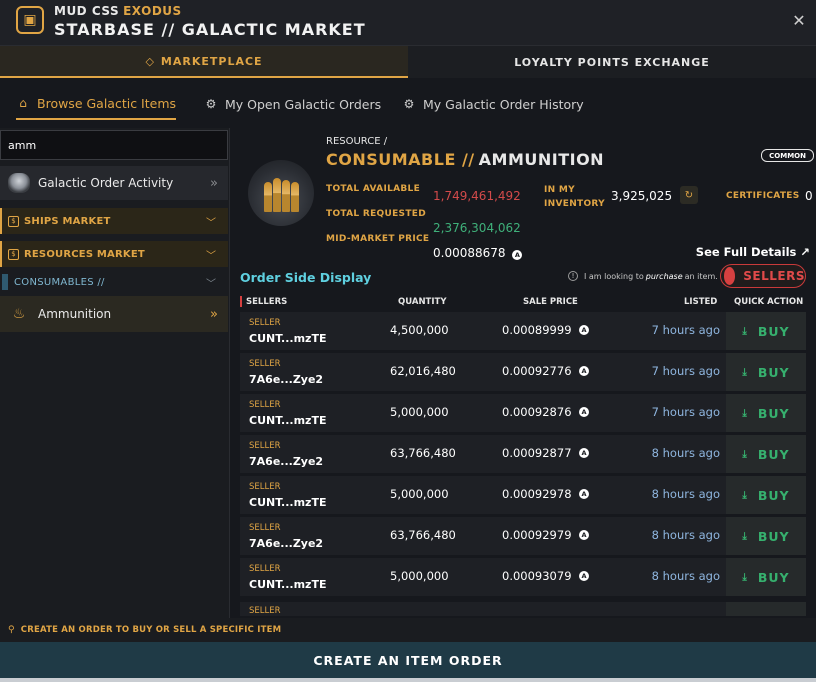  Describe the element at coordinates (537, 412) in the screenshot. I see `sale-price: 0.00092876` at that location.